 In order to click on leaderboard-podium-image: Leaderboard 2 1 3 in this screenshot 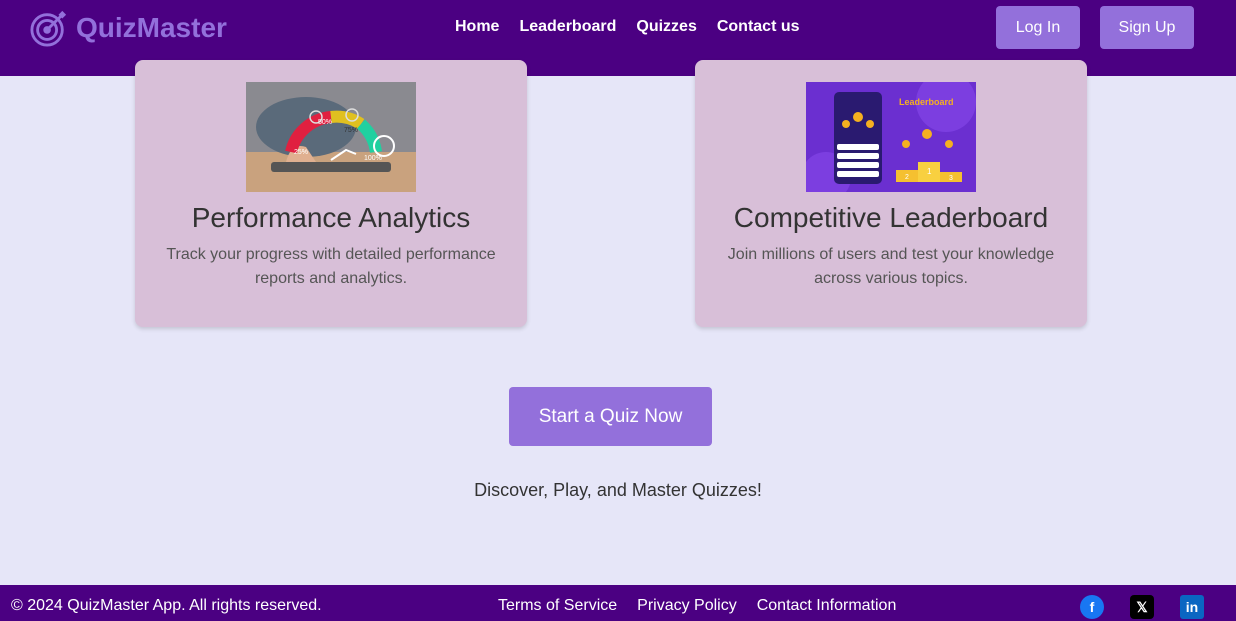, I will do `click(891, 137)`.